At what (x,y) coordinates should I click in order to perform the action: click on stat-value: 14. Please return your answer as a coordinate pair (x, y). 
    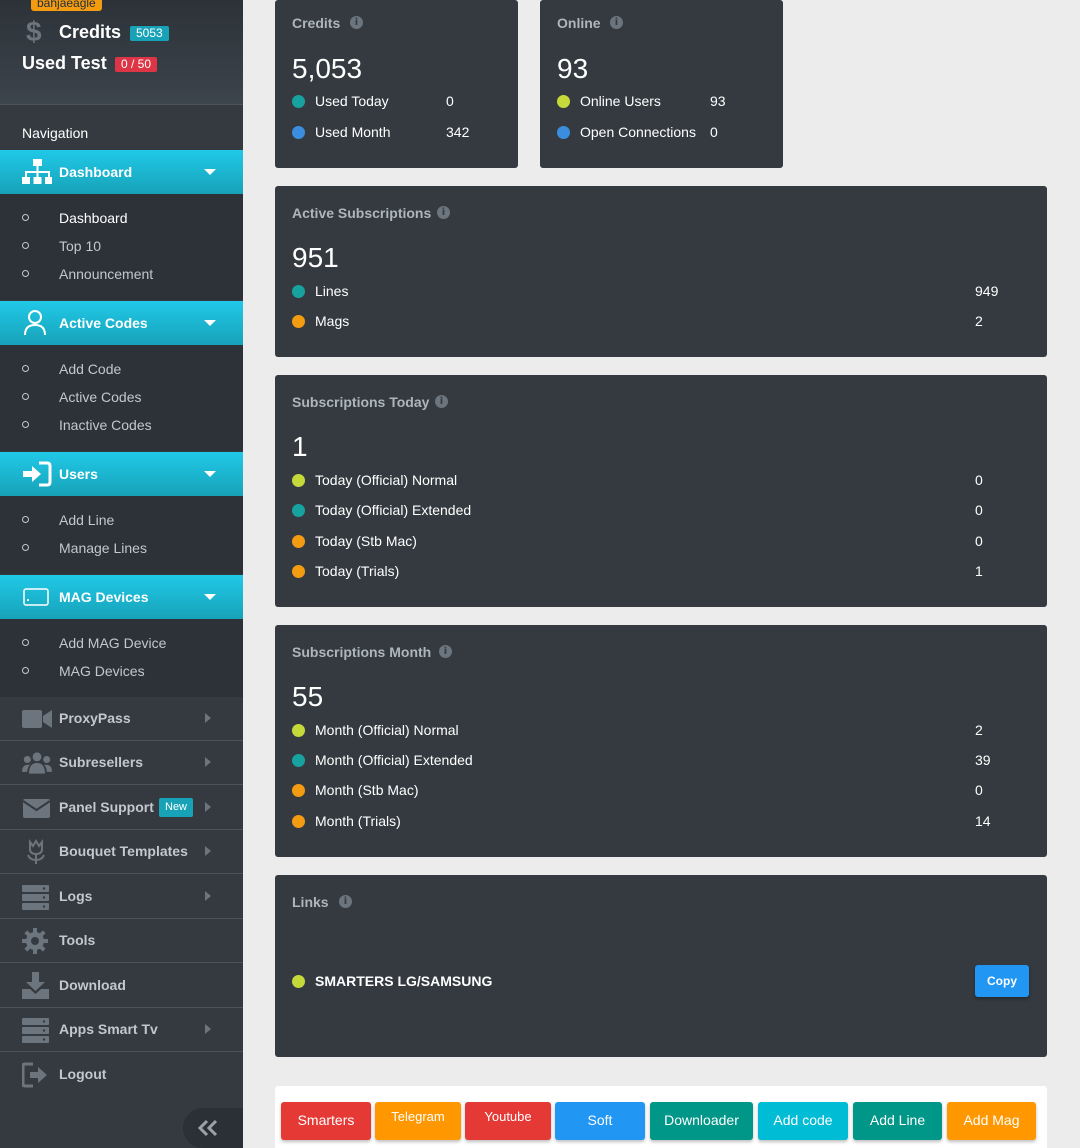
    Looking at the image, I should click on (983, 821).